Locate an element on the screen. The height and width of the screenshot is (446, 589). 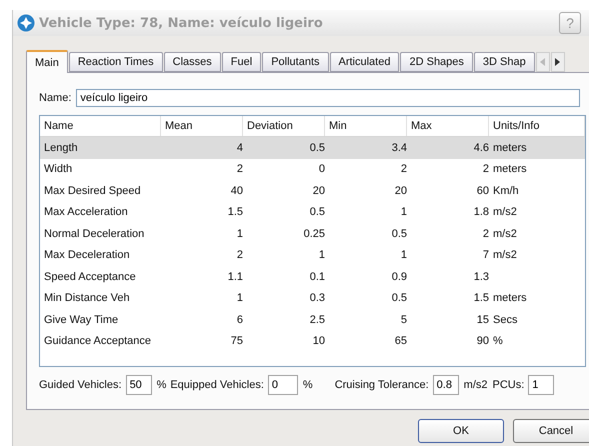
field-label: Cruising Tolerance: is located at coordinates (381, 385).